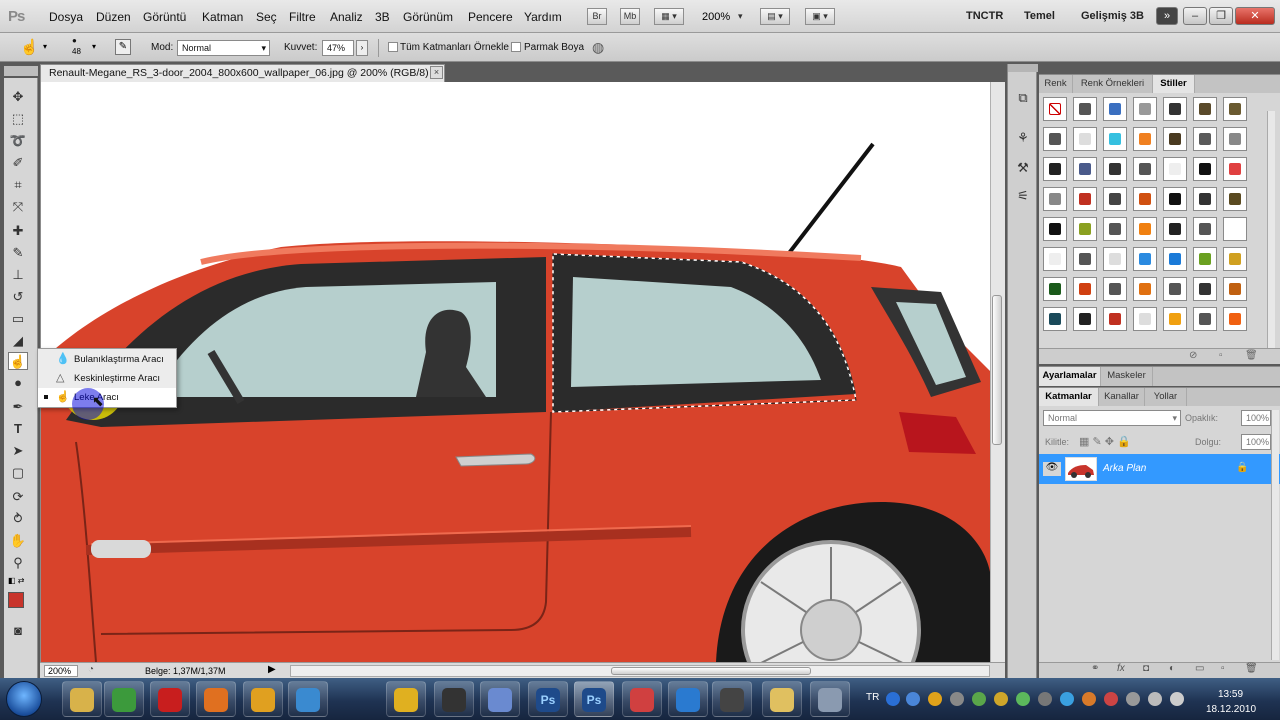 This screenshot has width=1280, height=720. Describe the element at coordinates (1124, 468) in the screenshot. I see `layer-name: Arka Plan` at that location.